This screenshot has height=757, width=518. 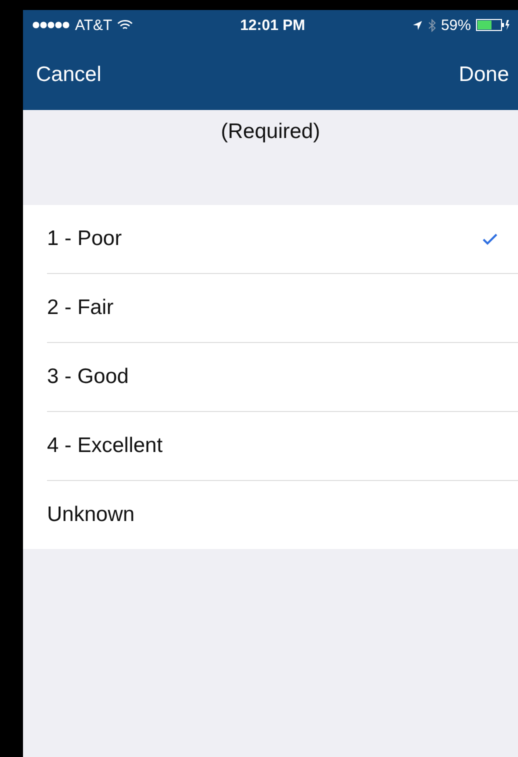 What do you see at coordinates (270, 132) in the screenshot?
I see `section-header: (Required)` at bounding box center [270, 132].